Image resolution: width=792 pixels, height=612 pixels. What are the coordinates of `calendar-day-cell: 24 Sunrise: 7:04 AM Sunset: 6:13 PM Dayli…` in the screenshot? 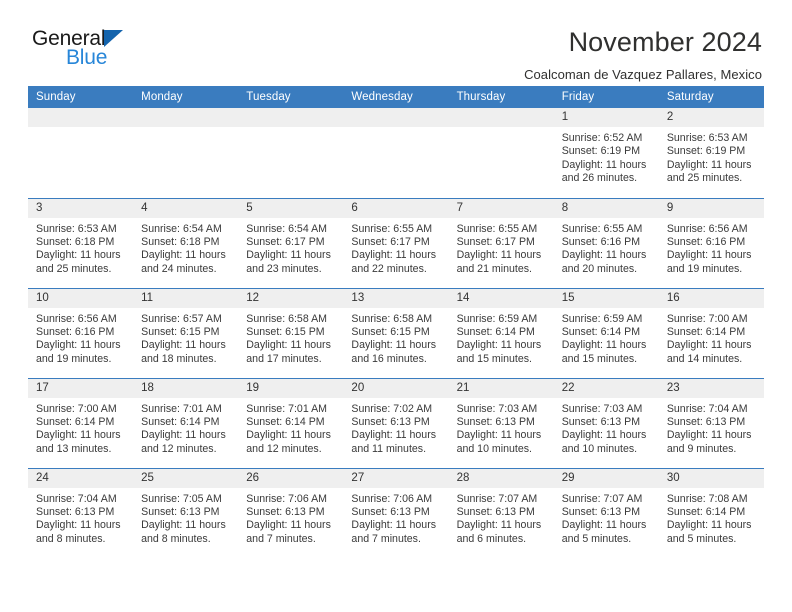 It's located at (81, 512).